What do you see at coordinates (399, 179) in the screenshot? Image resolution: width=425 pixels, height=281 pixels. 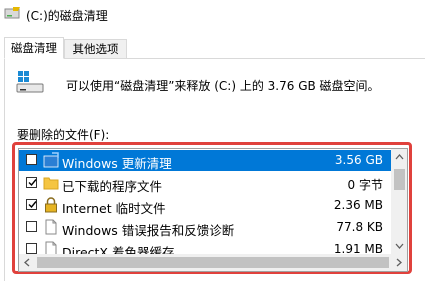 I see `vertical-scroll-thumb` at bounding box center [399, 179].